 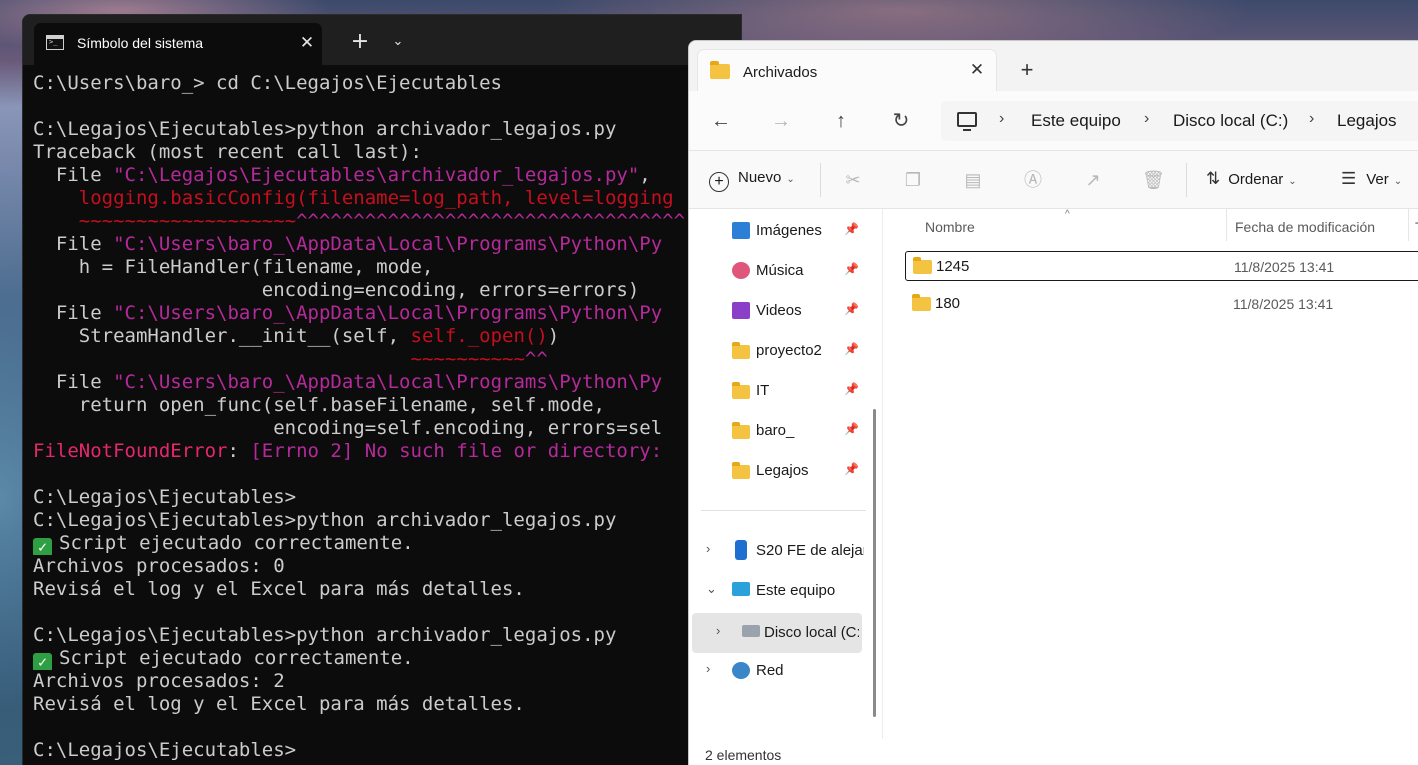 What do you see at coordinates (760, 177) in the screenshot?
I see `new-button-label: Nuevo` at bounding box center [760, 177].